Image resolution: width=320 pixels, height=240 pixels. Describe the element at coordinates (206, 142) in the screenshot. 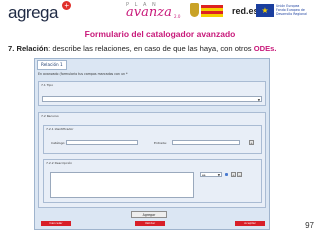

I see `entrada-input` at that location.